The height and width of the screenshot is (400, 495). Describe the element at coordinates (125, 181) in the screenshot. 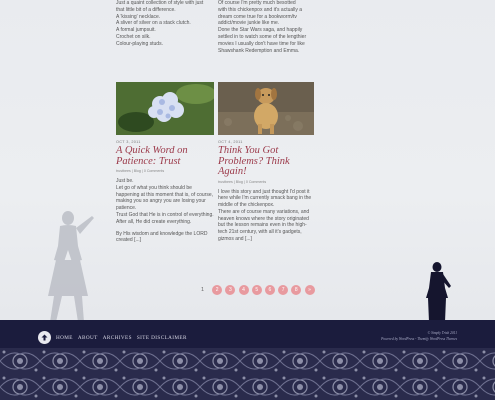

I see `paragraph: Just be.` at that location.